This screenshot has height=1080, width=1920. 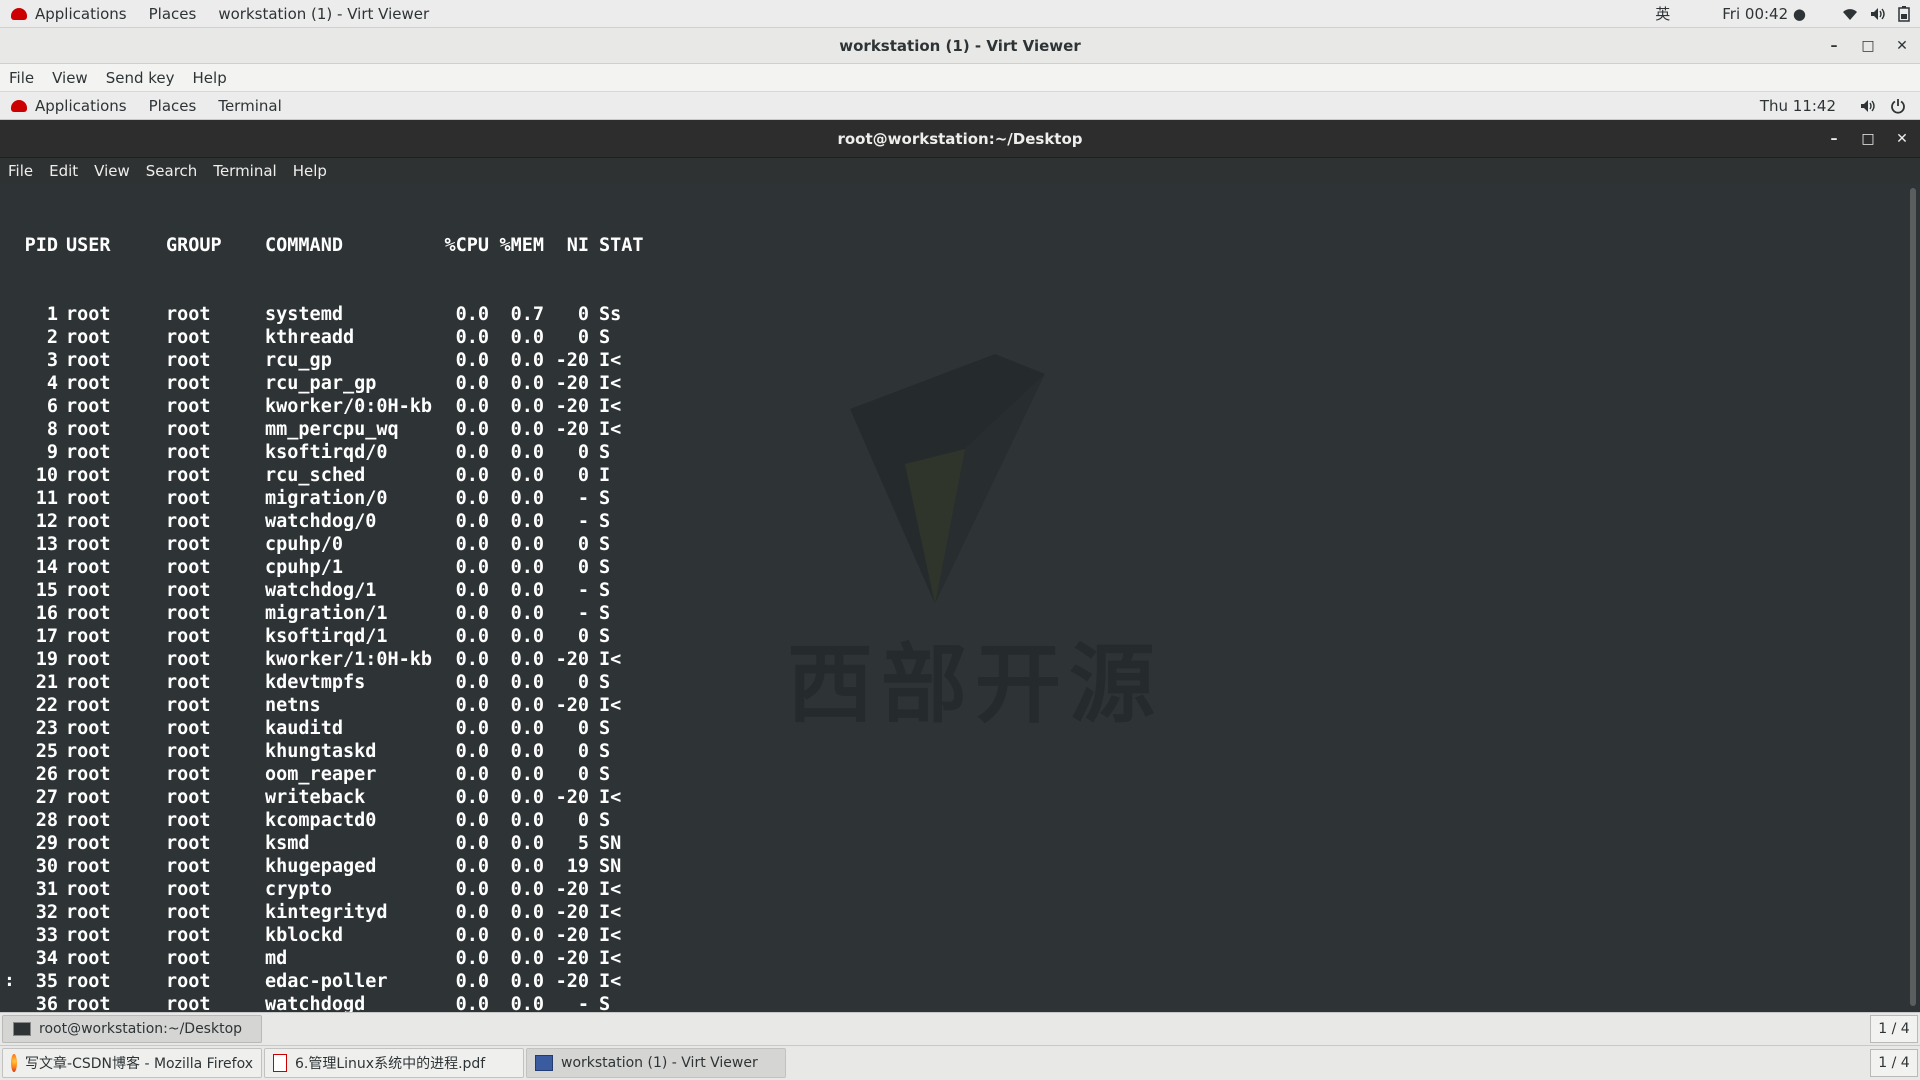 I want to click on process-row: 33 root root kblockd 0.0 0.0 -20 I<, so click(x=334, y=935).